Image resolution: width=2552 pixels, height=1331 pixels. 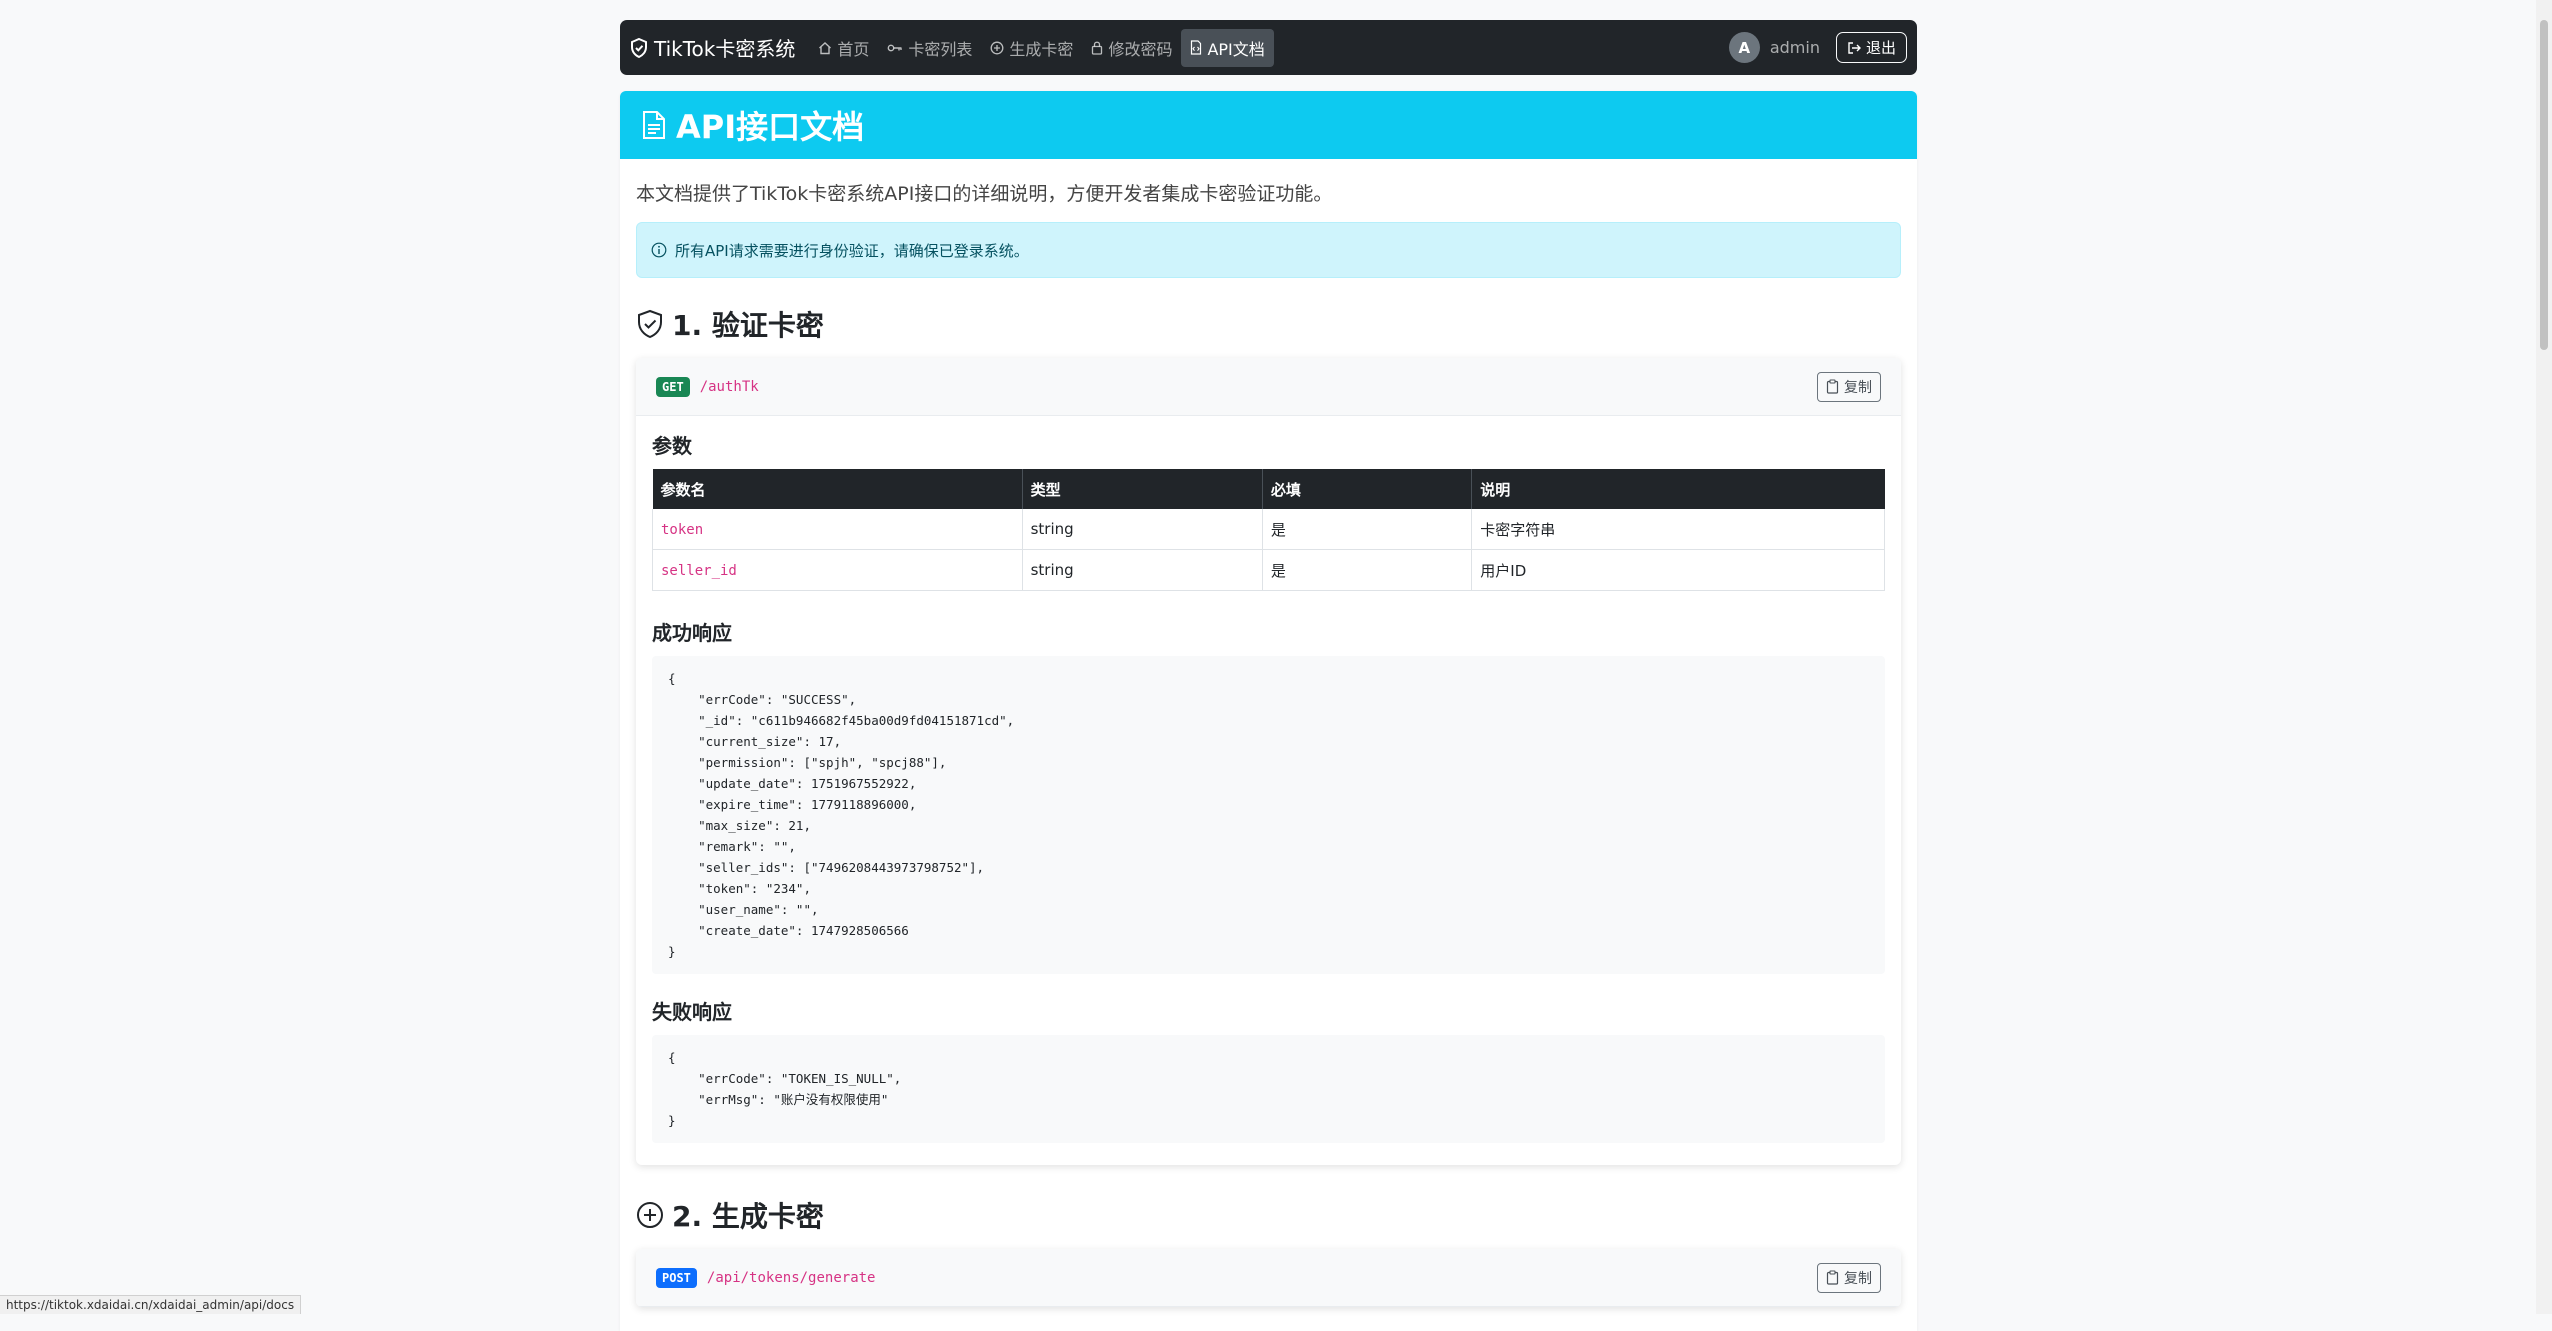 I want to click on param-desc: 用户ID, so click(x=1678, y=570).